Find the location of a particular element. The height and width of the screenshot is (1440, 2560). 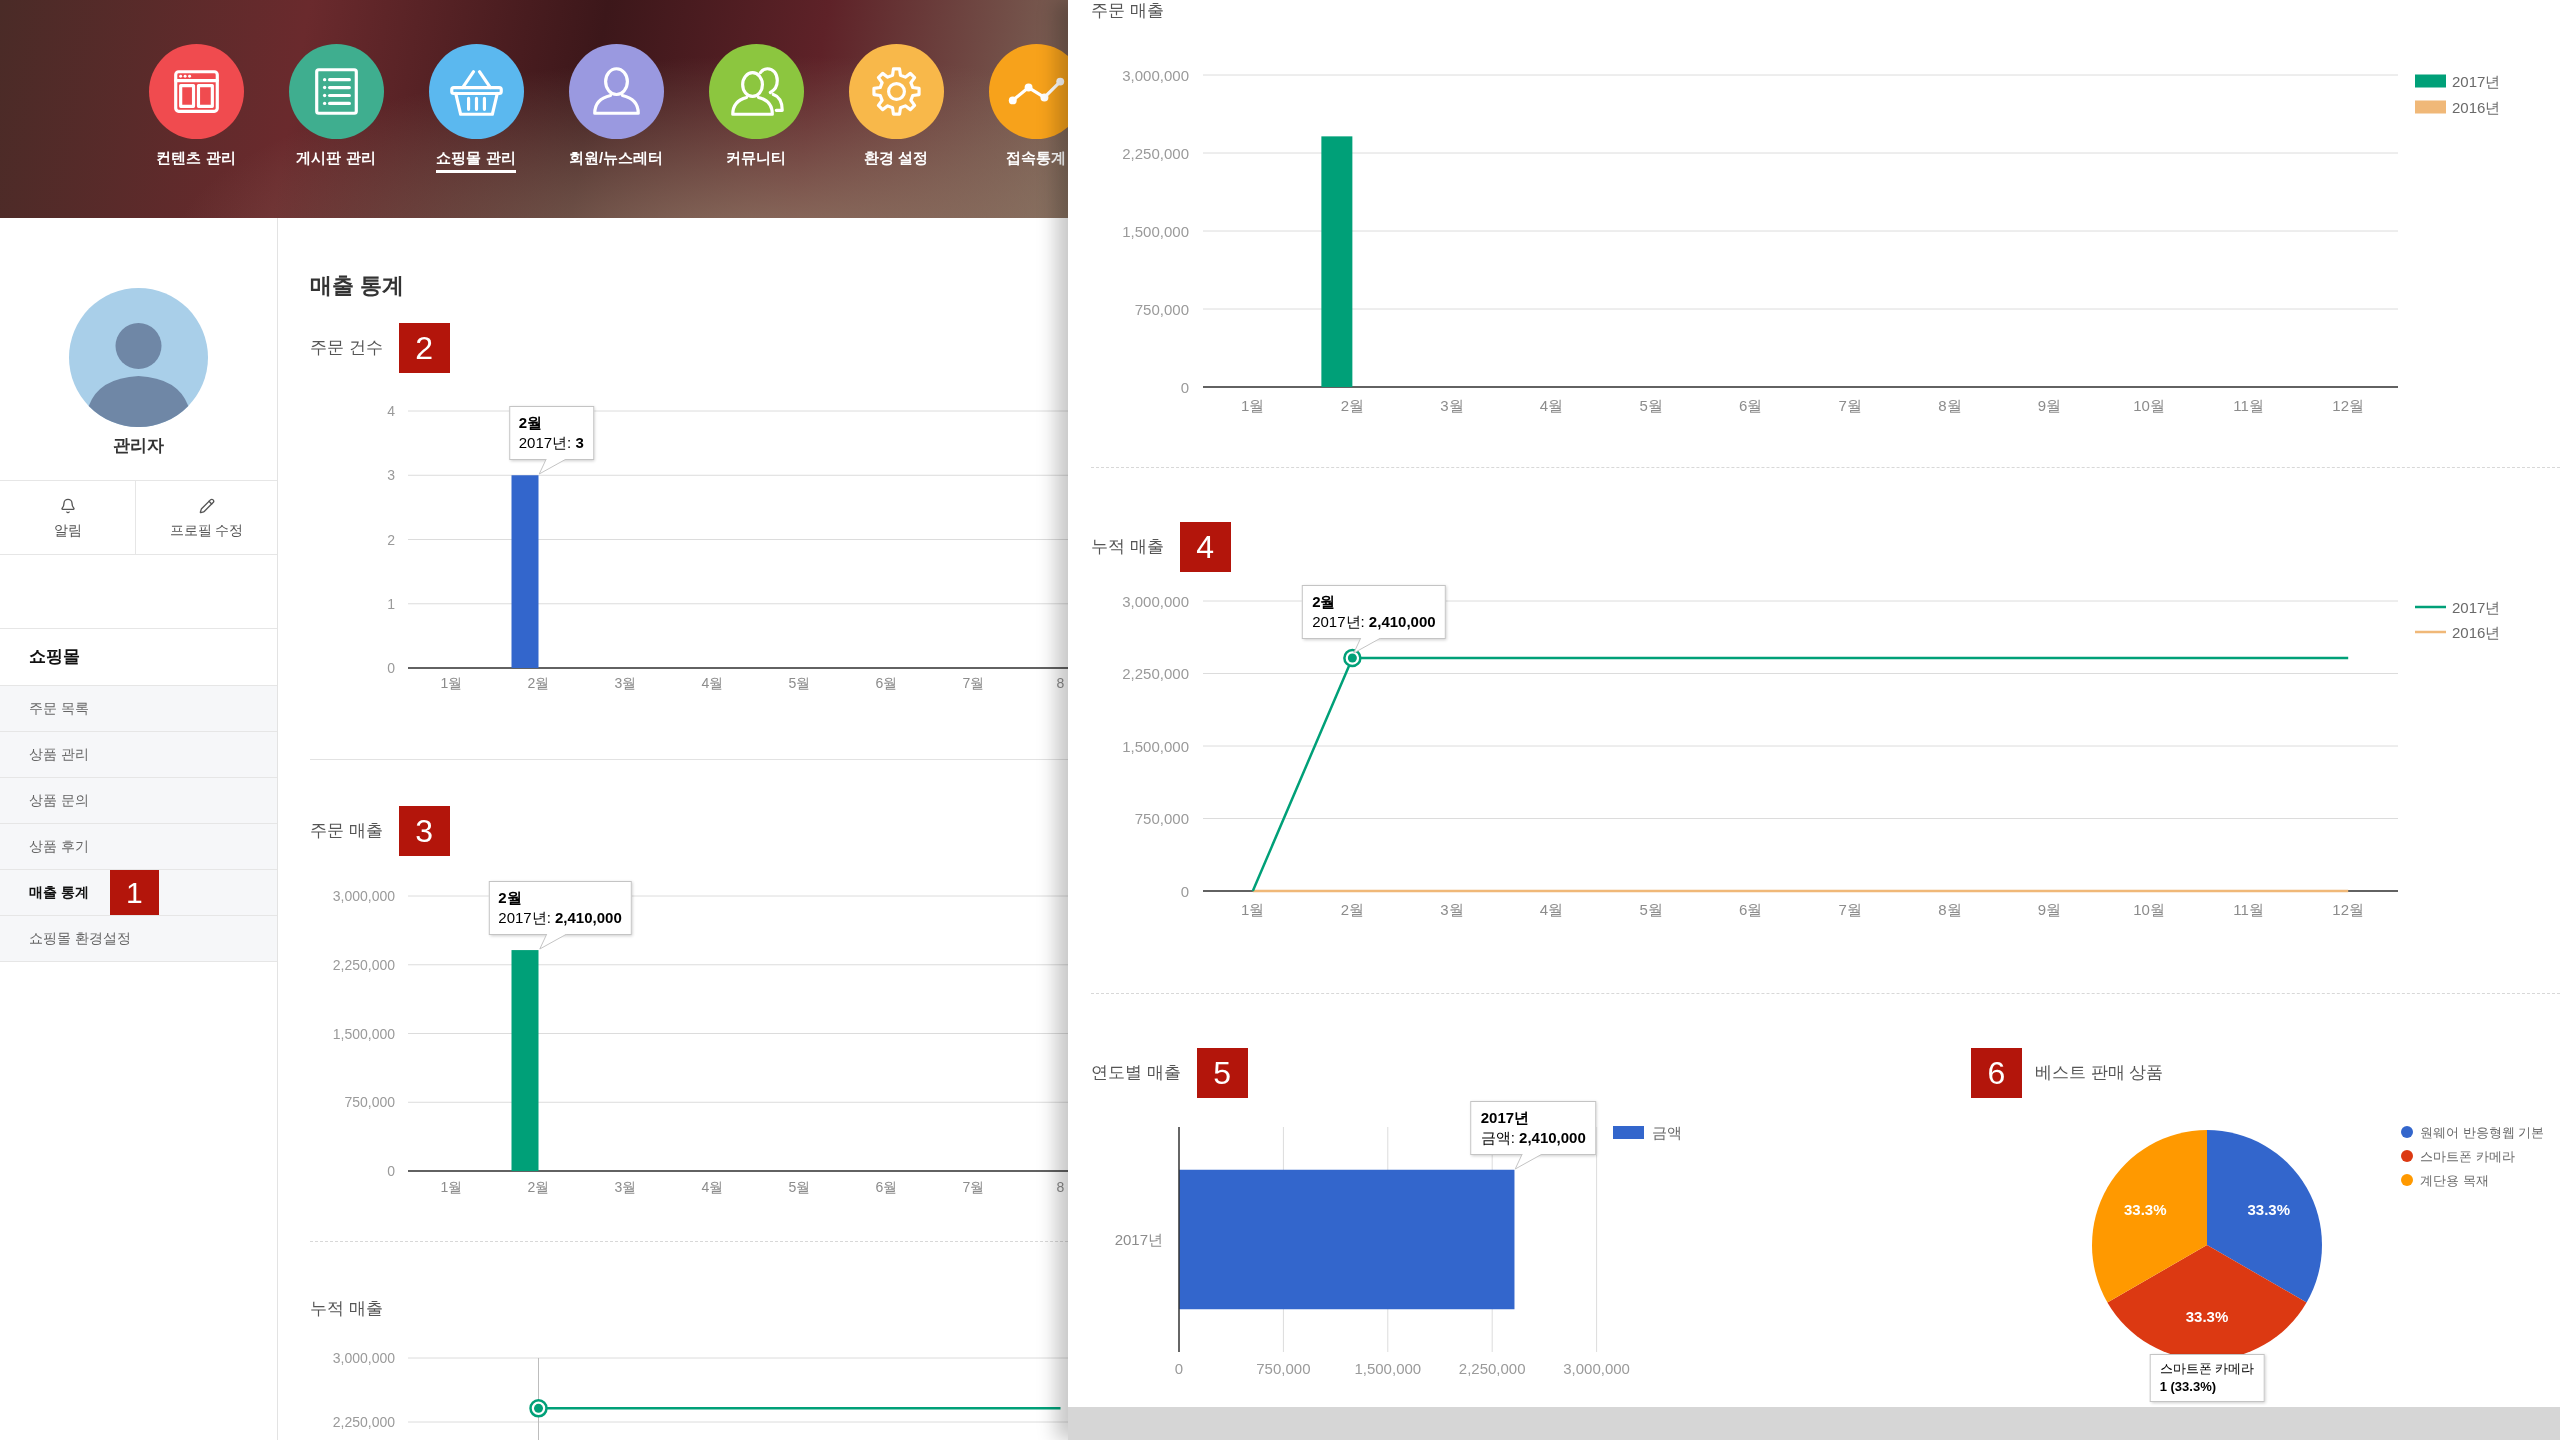

sidebar-section-title: 쇼핑몰 is located at coordinates (54, 657).